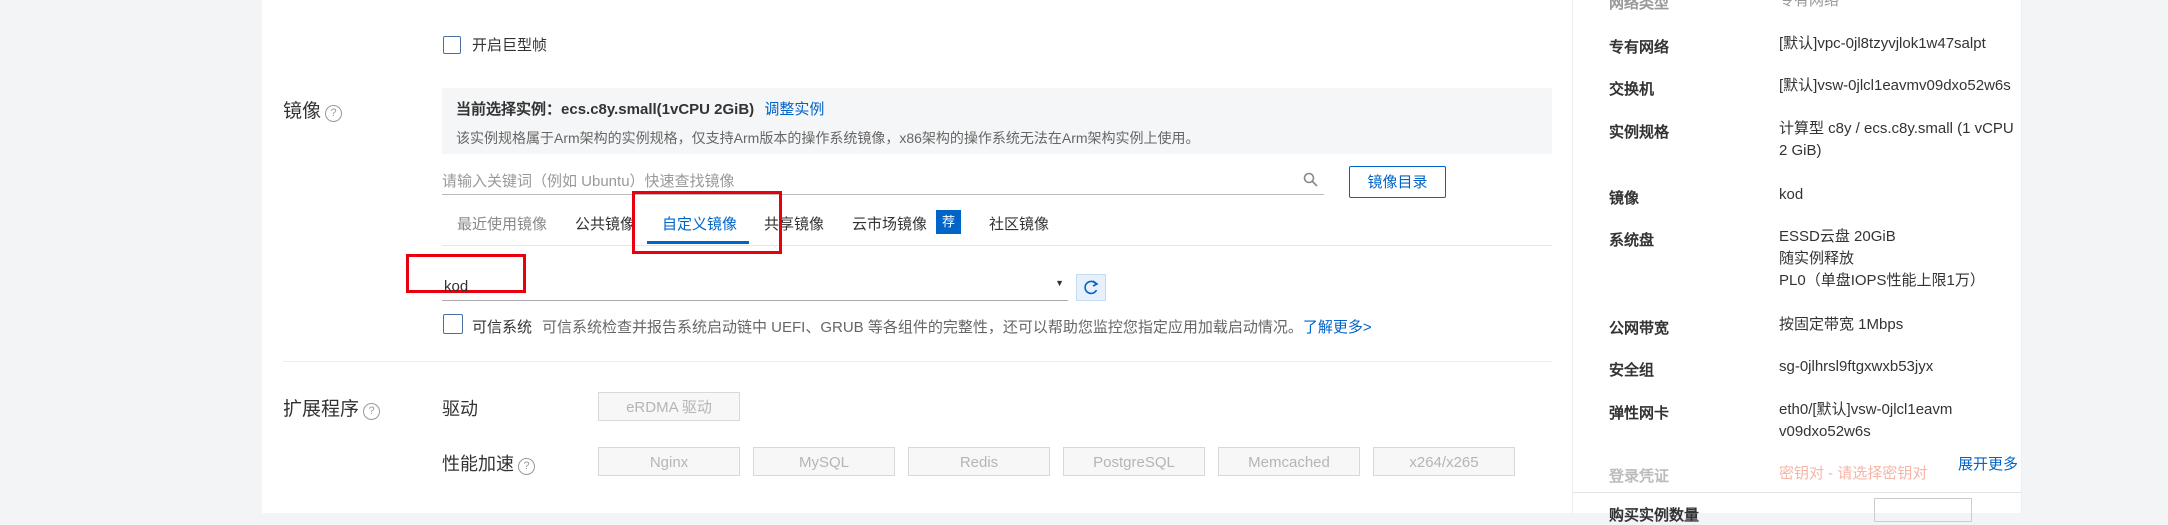 This screenshot has height=525, width=2168. What do you see at coordinates (1866, 420) in the screenshot?
I see `summary-value: eth0/[默认]vsw-0jlcl1eavmv09dxo52w6s` at bounding box center [1866, 420].